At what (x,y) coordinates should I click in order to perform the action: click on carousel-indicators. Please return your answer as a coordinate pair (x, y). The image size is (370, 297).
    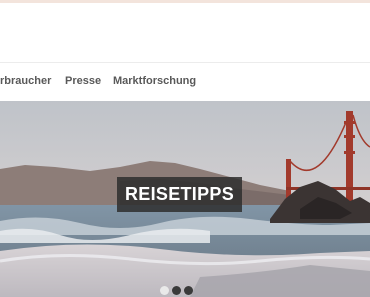
    Looking at the image, I should click on (176, 291).